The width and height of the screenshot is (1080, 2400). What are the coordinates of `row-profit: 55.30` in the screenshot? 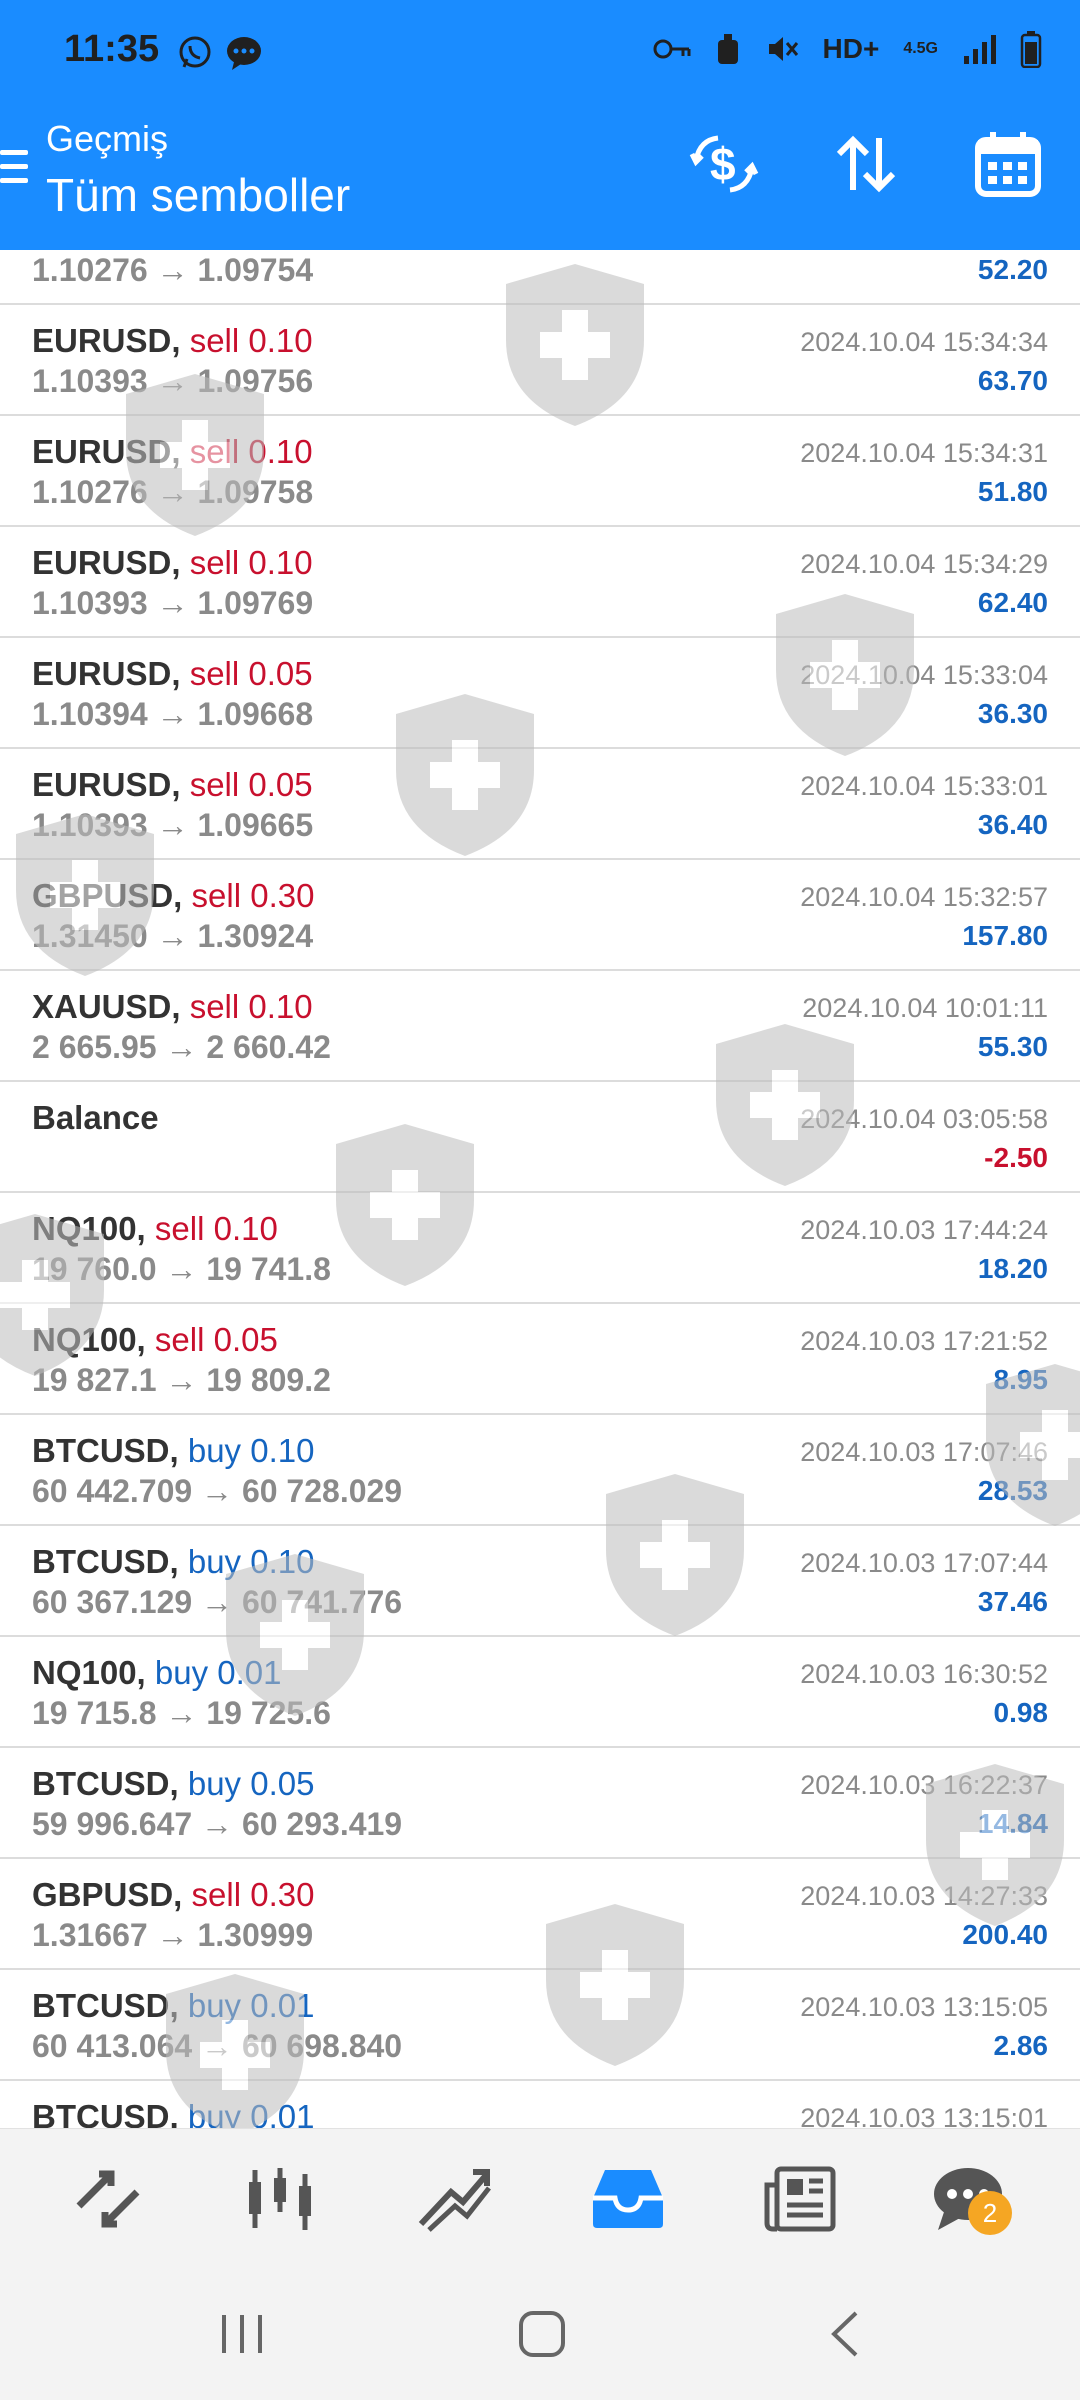 It's located at (1012, 1046).